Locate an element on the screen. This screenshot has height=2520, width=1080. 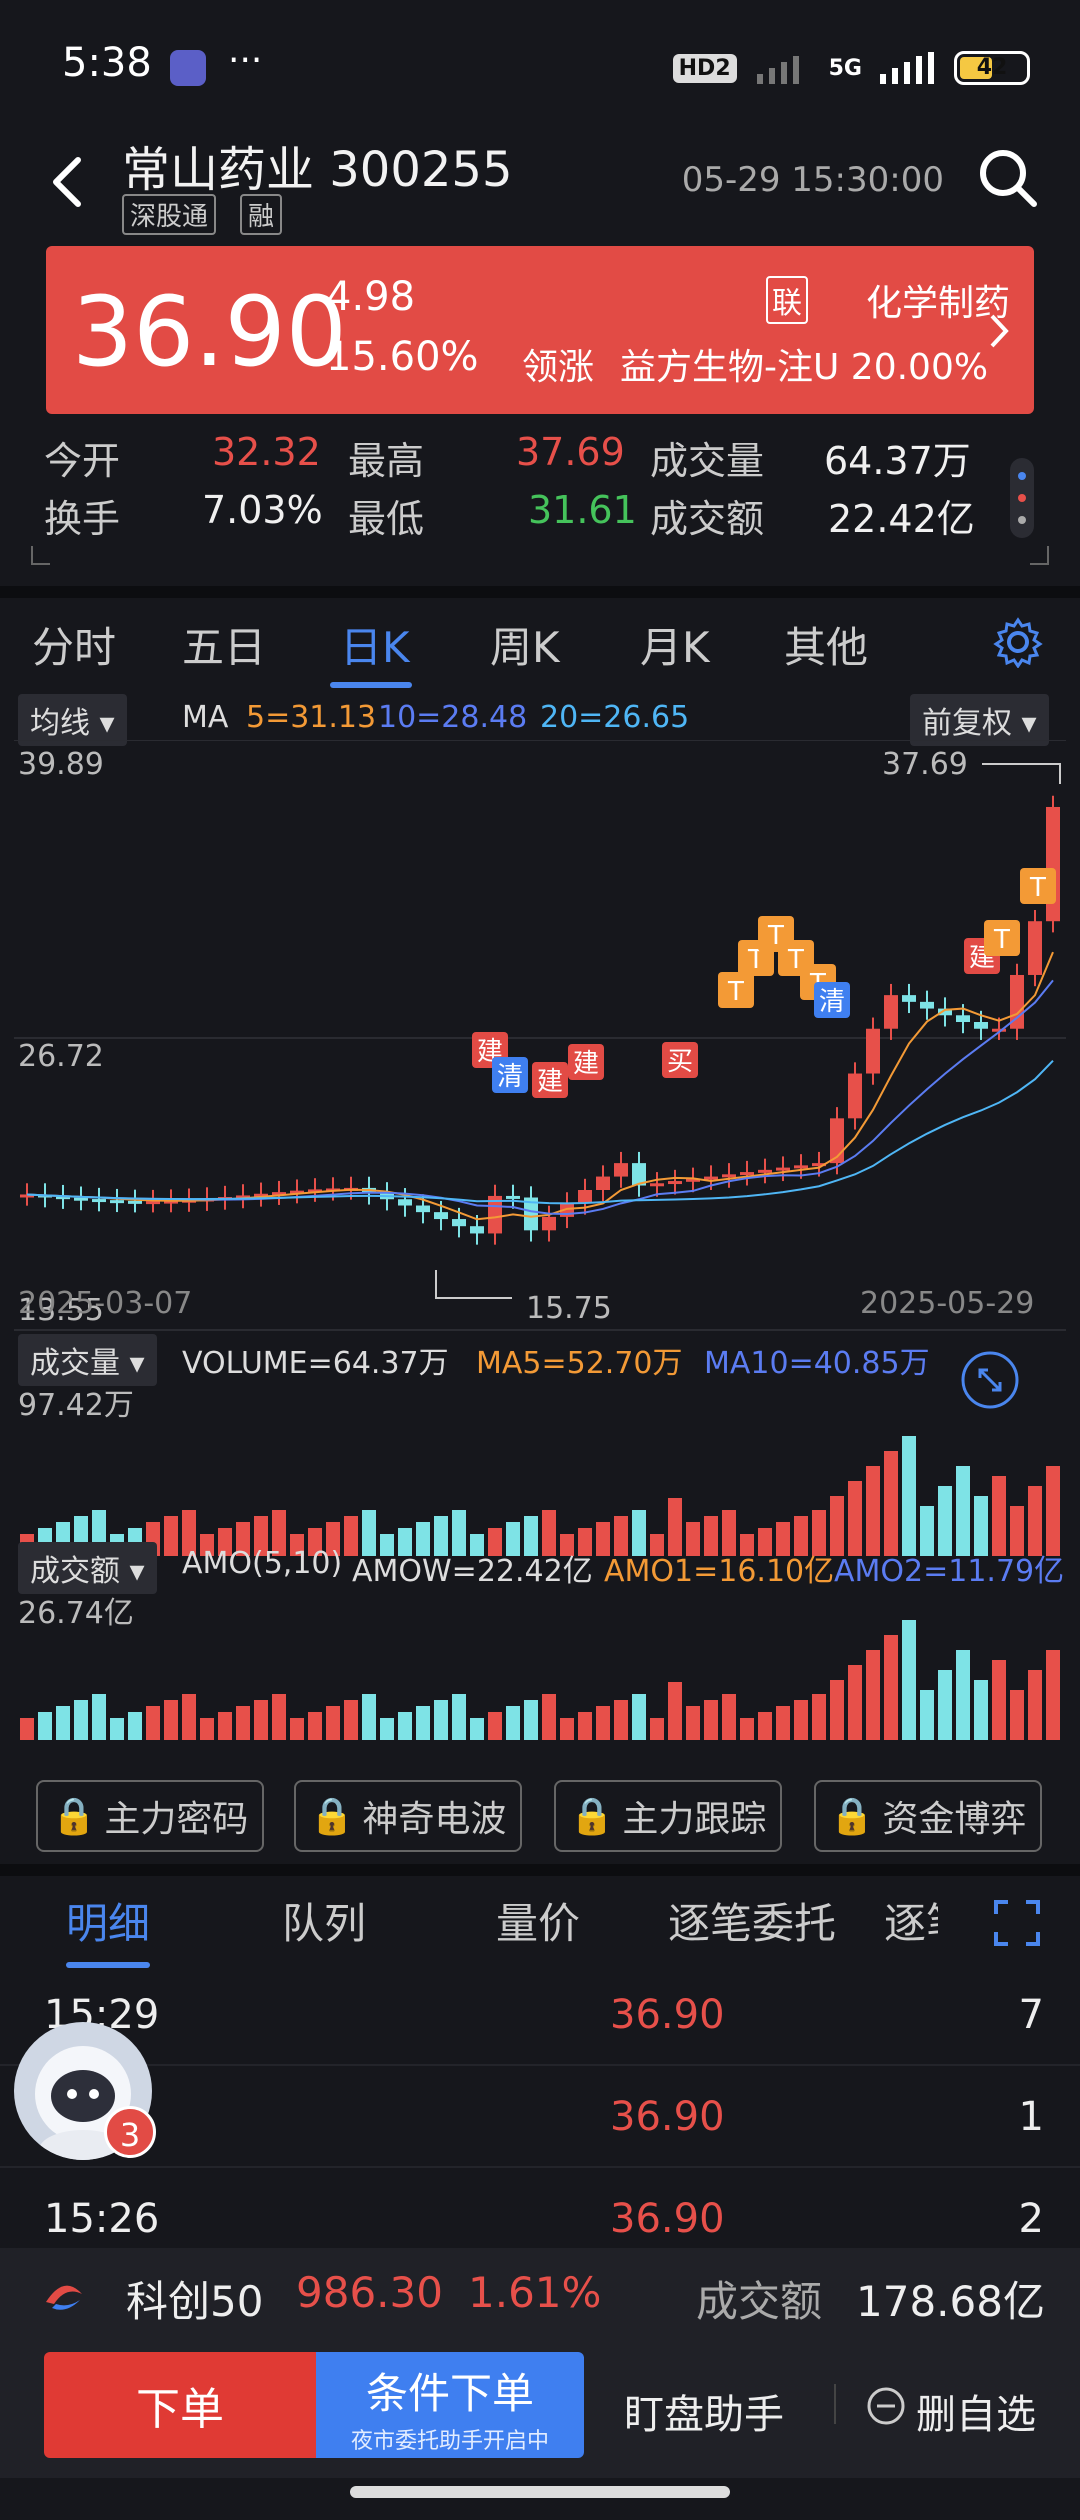
volume-dropdown: 成交量 ▾ is located at coordinates (87, 1360).